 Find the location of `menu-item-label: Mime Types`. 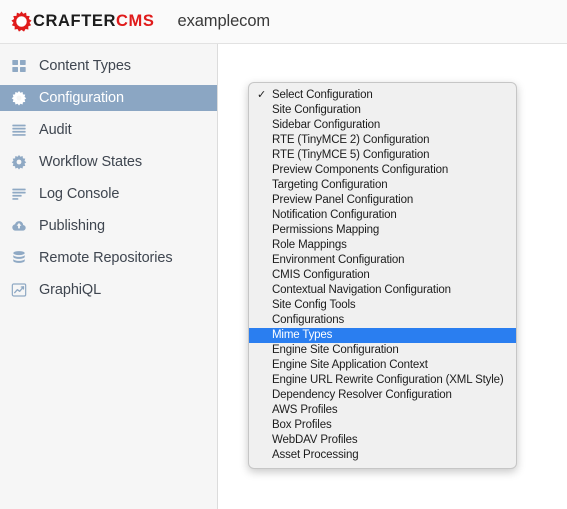

menu-item-label: Mime Types is located at coordinates (302, 335).